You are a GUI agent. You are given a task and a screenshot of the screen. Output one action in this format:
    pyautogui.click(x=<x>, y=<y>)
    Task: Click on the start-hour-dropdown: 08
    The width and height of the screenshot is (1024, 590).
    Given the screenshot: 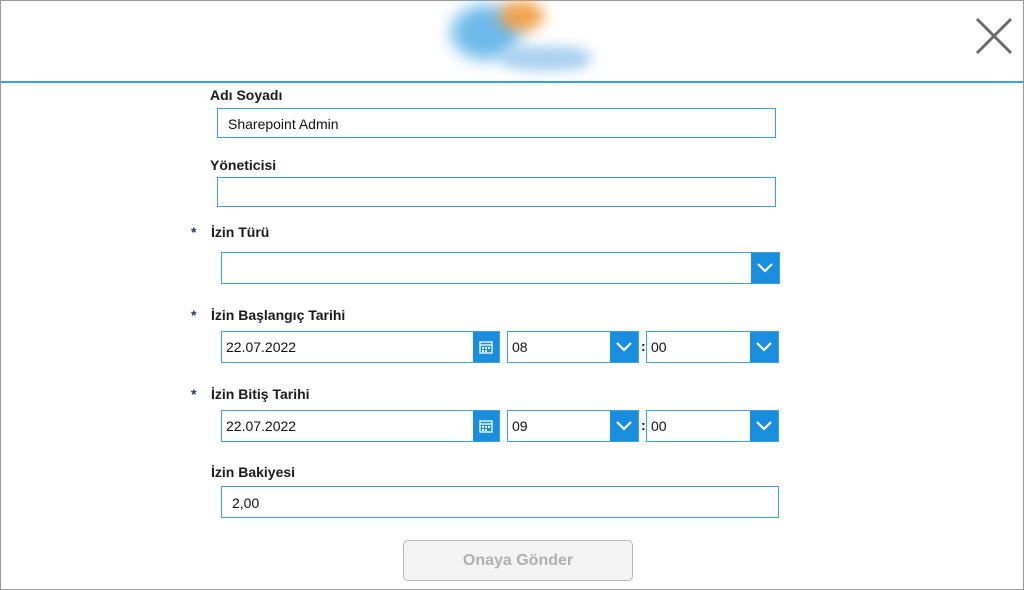 What is the action you would take?
    pyautogui.click(x=573, y=347)
    